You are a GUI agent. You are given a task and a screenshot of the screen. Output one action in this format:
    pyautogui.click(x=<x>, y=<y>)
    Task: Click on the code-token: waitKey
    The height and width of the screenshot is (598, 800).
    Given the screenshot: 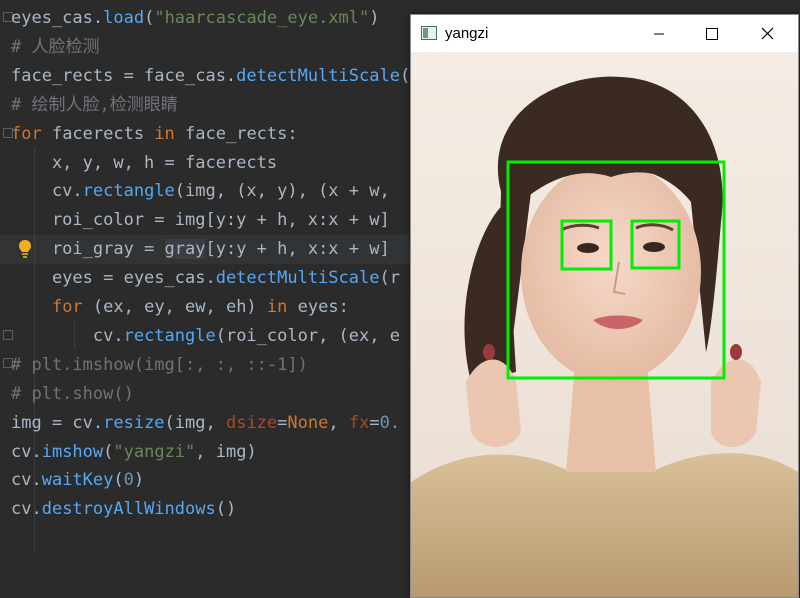 What is the action you would take?
    pyautogui.click(x=77, y=480)
    